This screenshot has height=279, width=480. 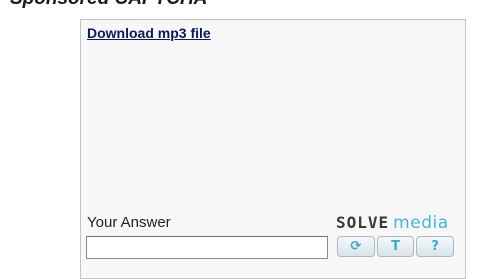 I want to click on text-mode-icon: T, so click(x=395, y=246).